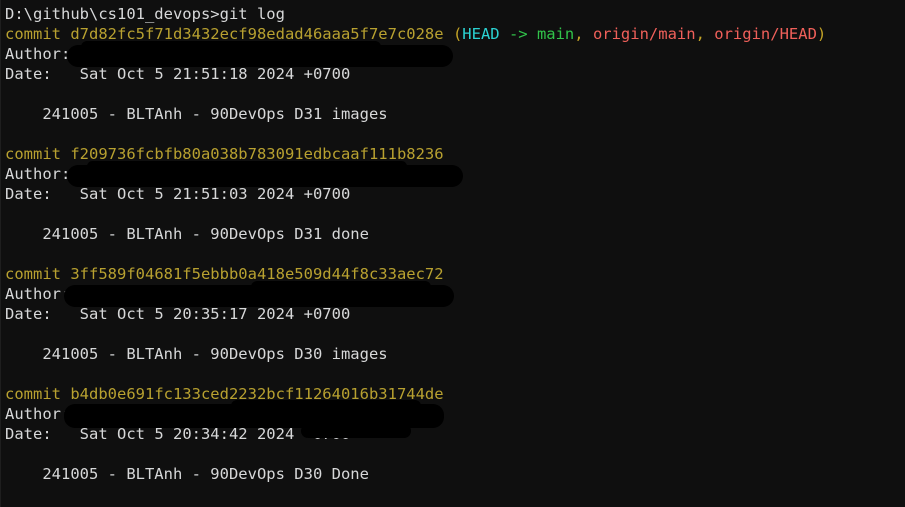 This screenshot has width=905, height=507. Describe the element at coordinates (257, 154) in the screenshot. I see `commit-hash: f209736fcbfb80a038b783091edbcaaf111b8236` at that location.